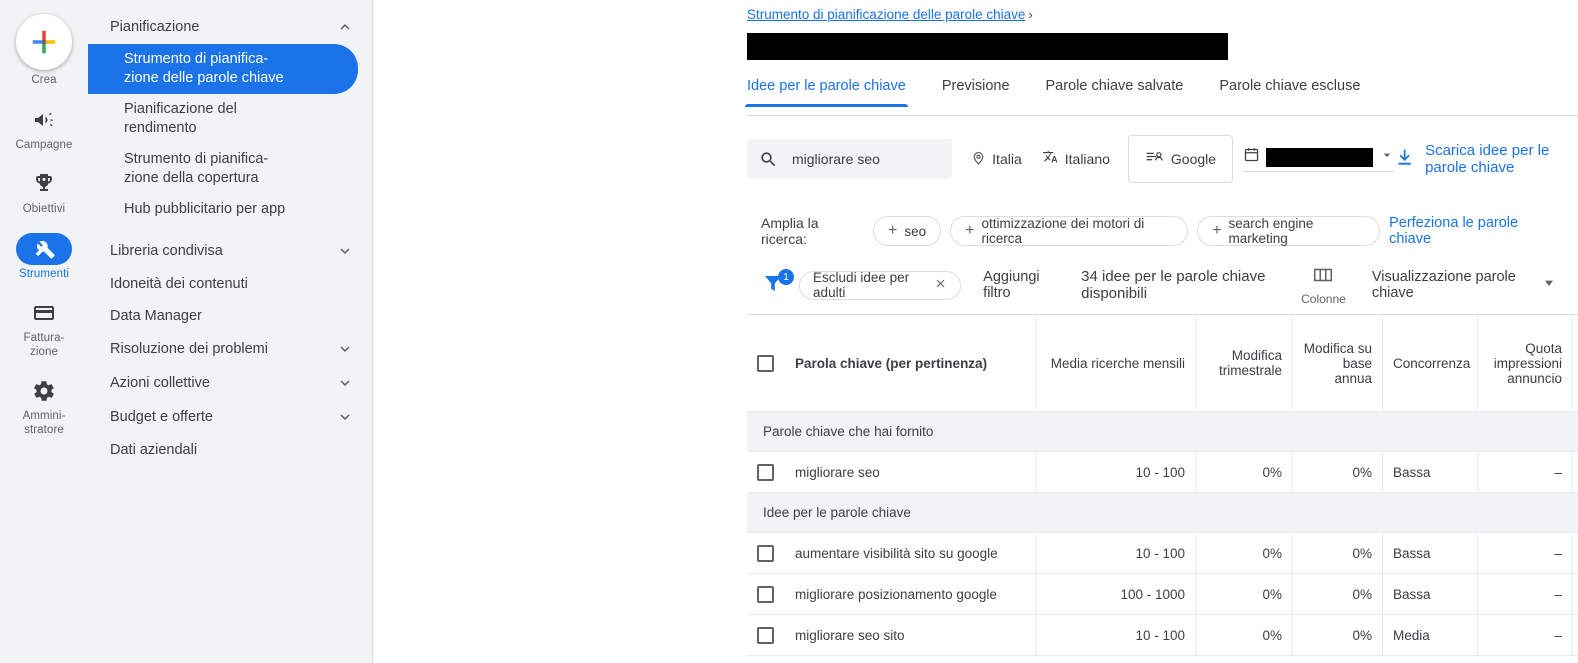 The image size is (1578, 663). I want to click on filter-count-badge: 1, so click(786, 276).